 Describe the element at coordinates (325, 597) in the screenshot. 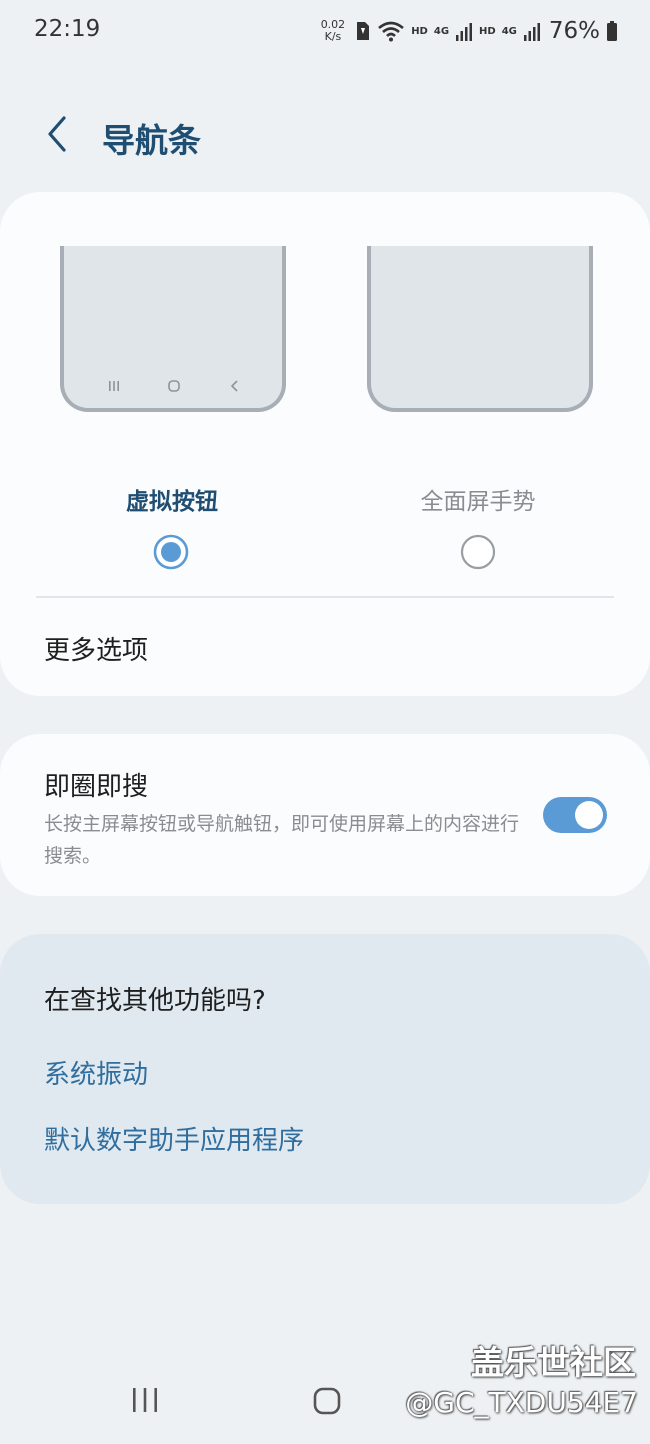

I see `divider` at that location.